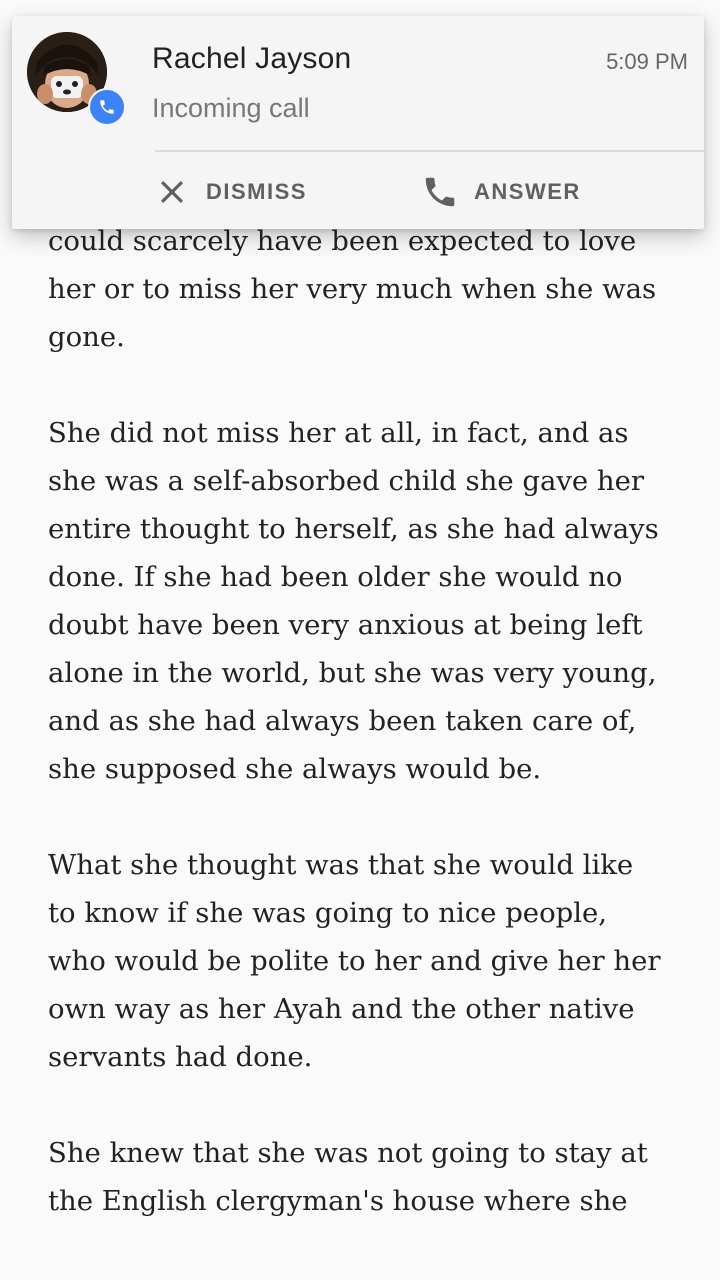 The image size is (720, 1280). I want to click on dismiss-button: DISMISS, so click(229, 192).